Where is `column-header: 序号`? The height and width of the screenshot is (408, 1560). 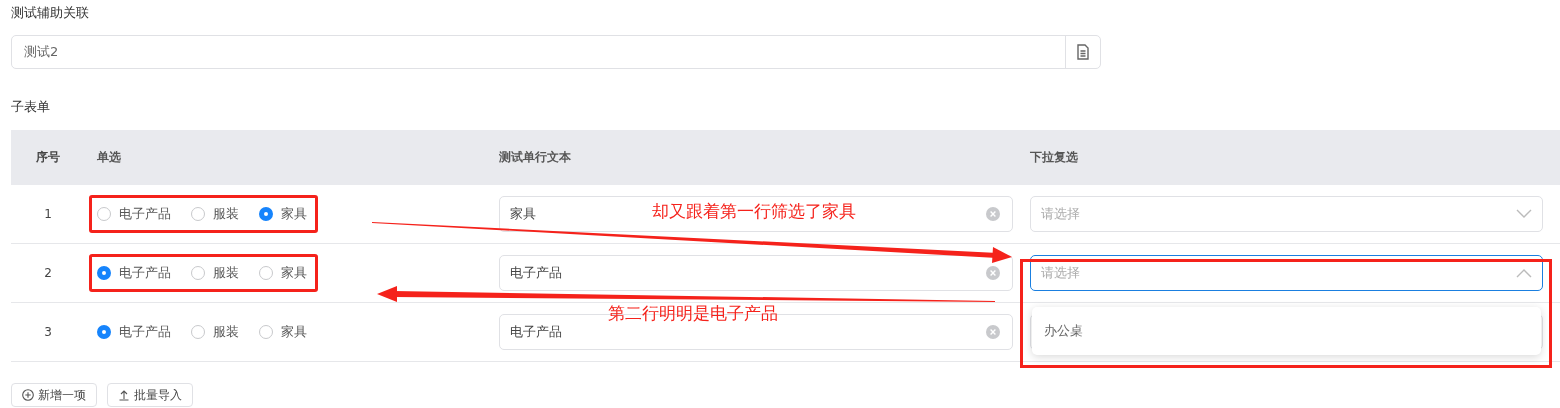 column-header: 序号 is located at coordinates (48, 157).